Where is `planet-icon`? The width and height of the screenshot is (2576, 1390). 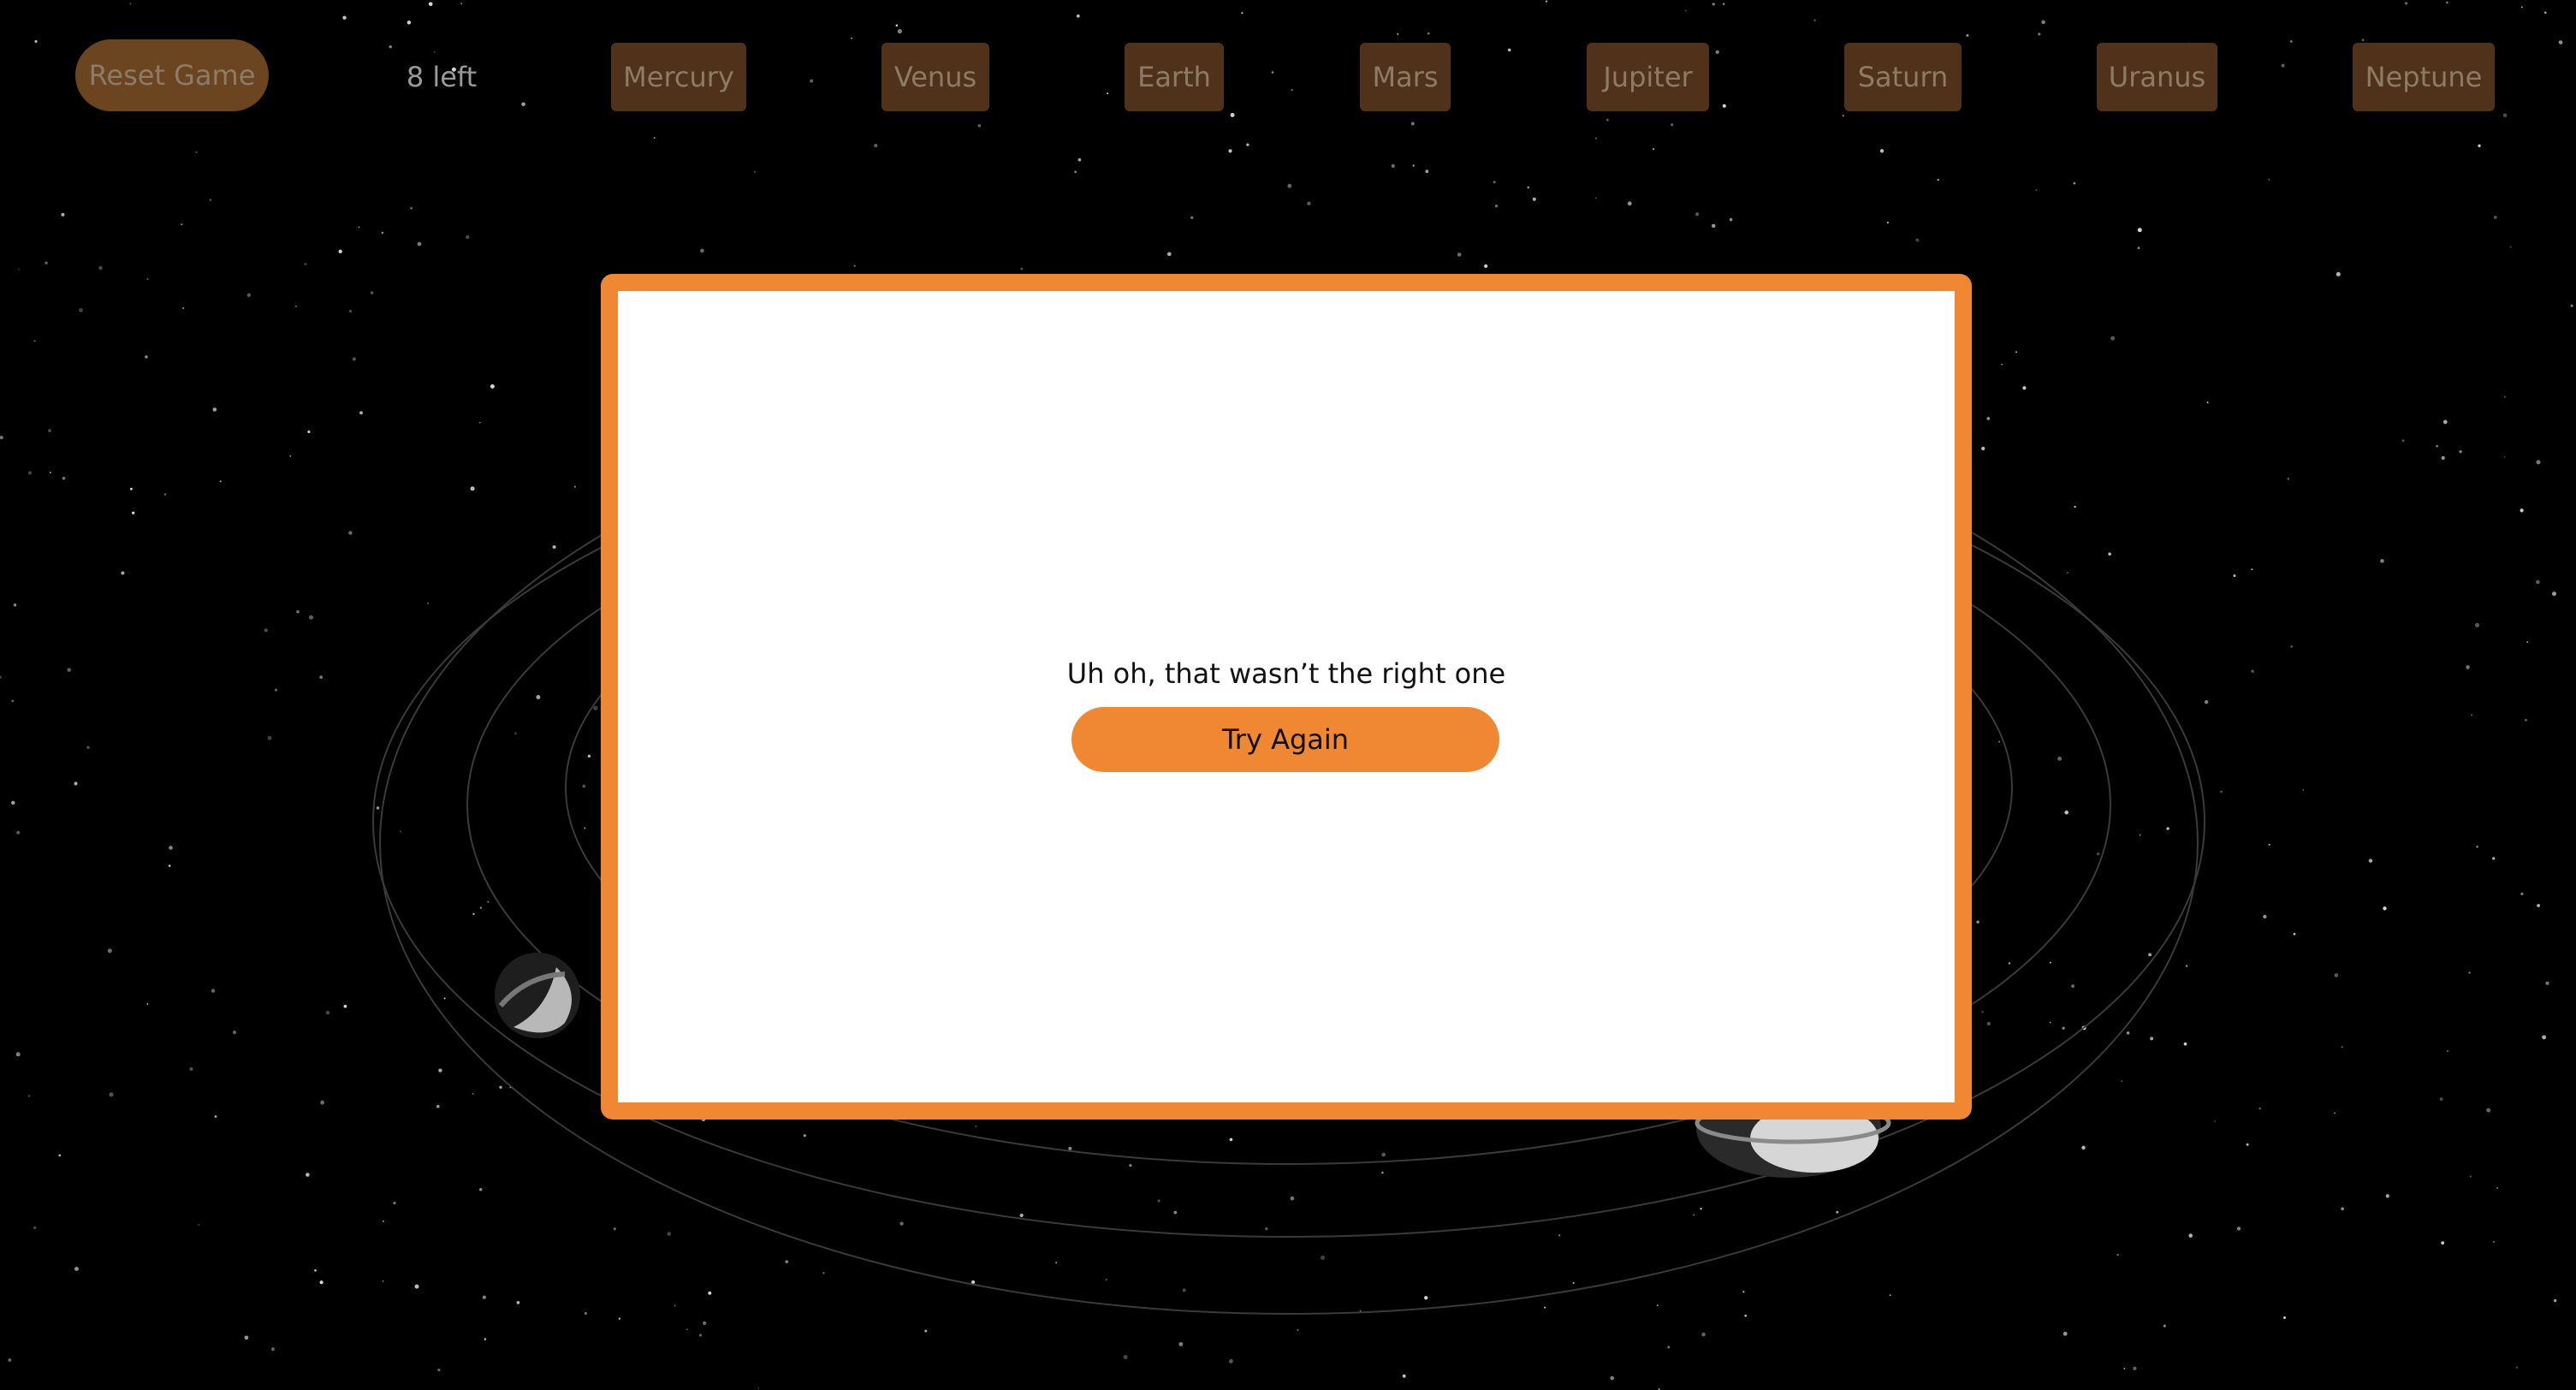
planet-icon is located at coordinates (537, 996).